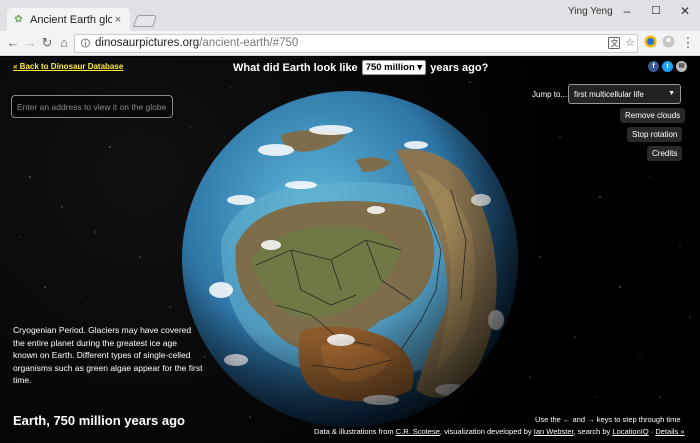  I want to click on extension-icon, so click(650, 43).